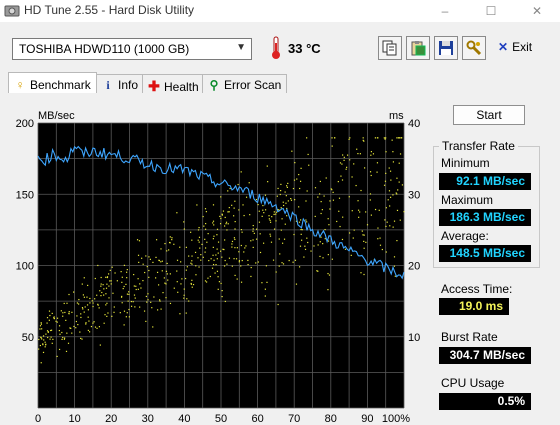  I want to click on drive-select: TOSHIBA HDWD110 (1000 GB) ▼, so click(132, 49).